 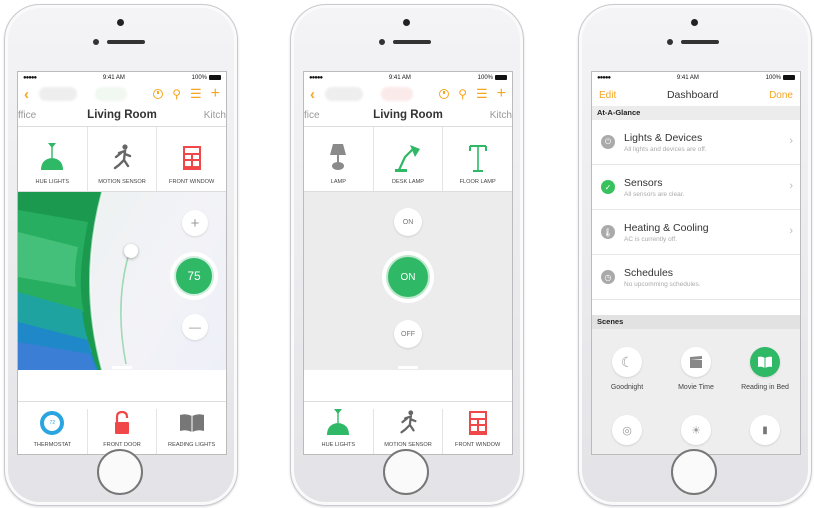 What do you see at coordinates (195, 223) in the screenshot?
I see `increase-button: +` at bounding box center [195, 223].